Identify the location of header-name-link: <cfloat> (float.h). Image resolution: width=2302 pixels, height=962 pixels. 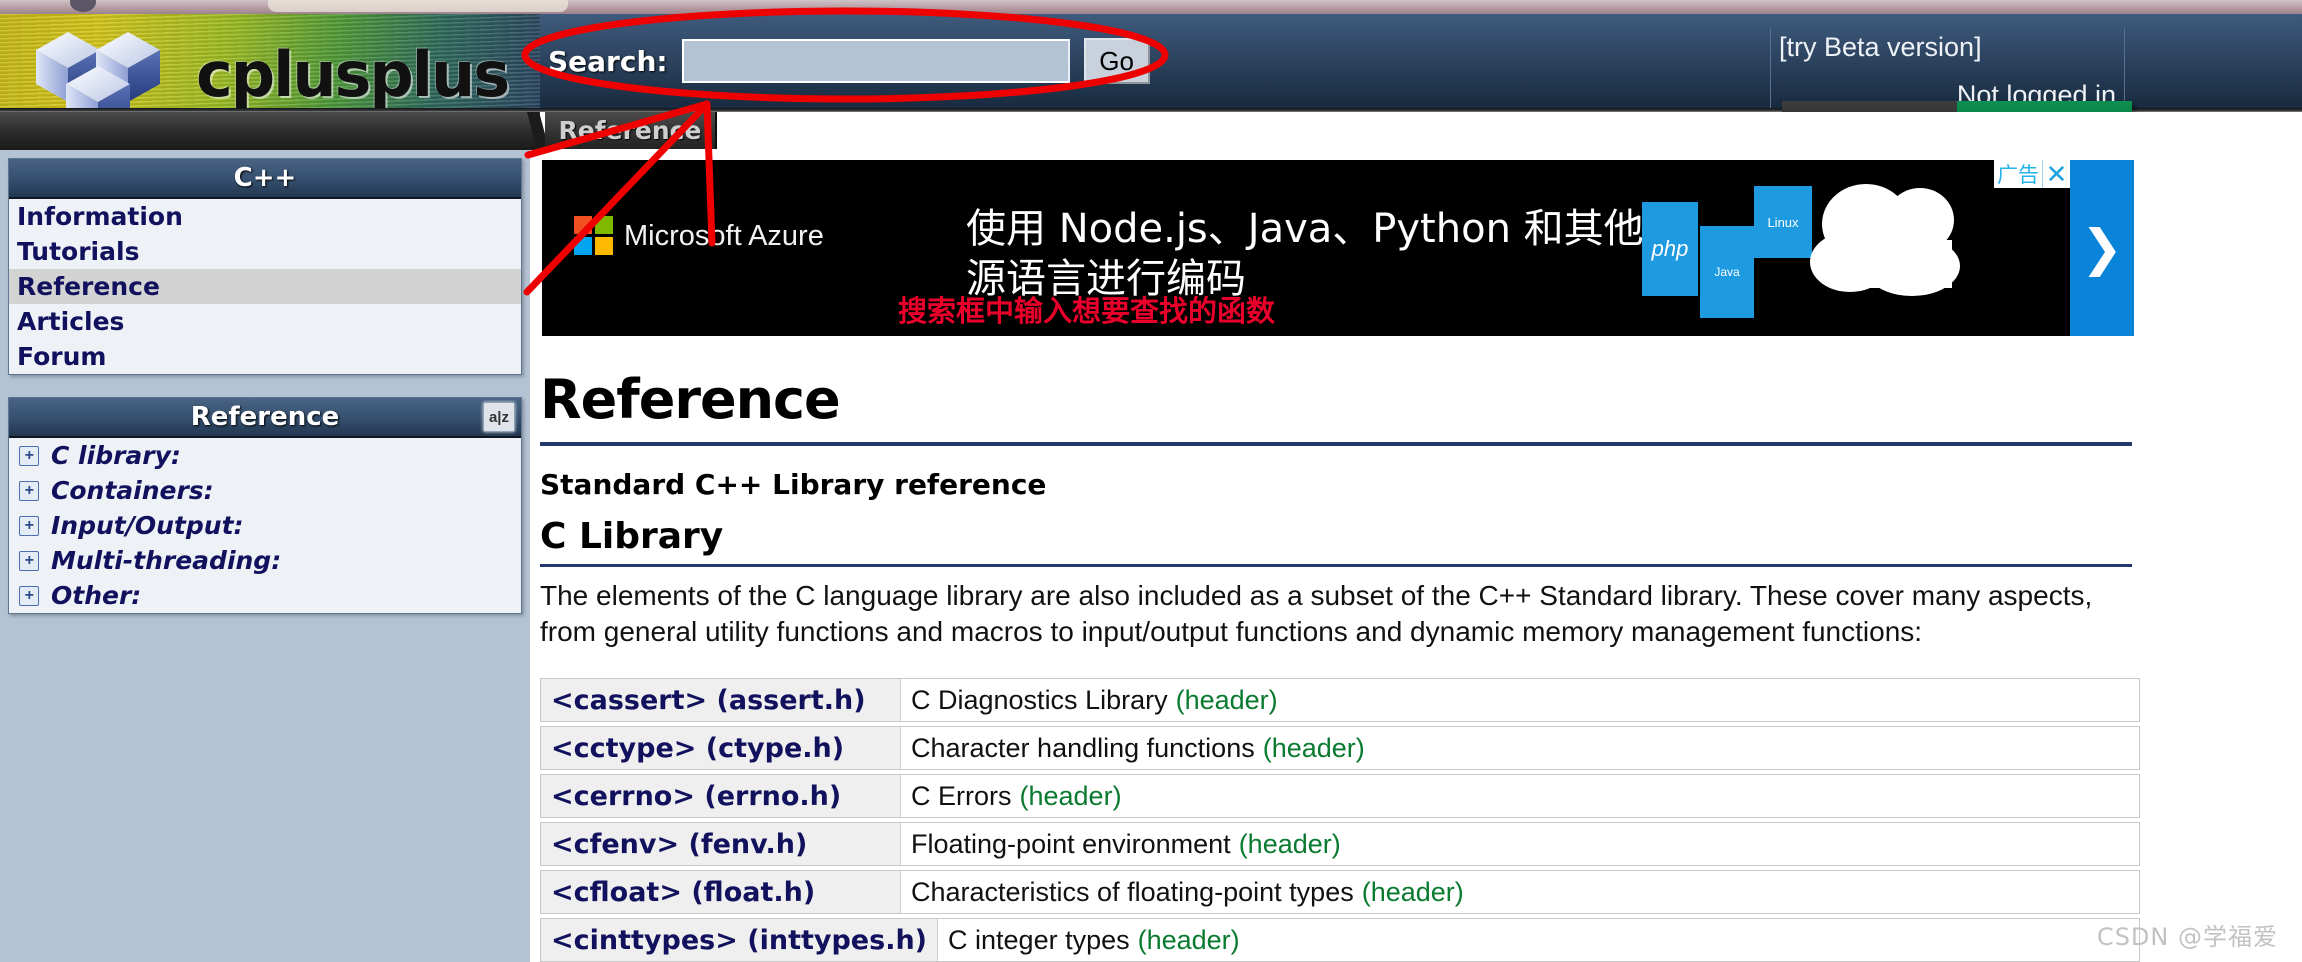
(721, 892).